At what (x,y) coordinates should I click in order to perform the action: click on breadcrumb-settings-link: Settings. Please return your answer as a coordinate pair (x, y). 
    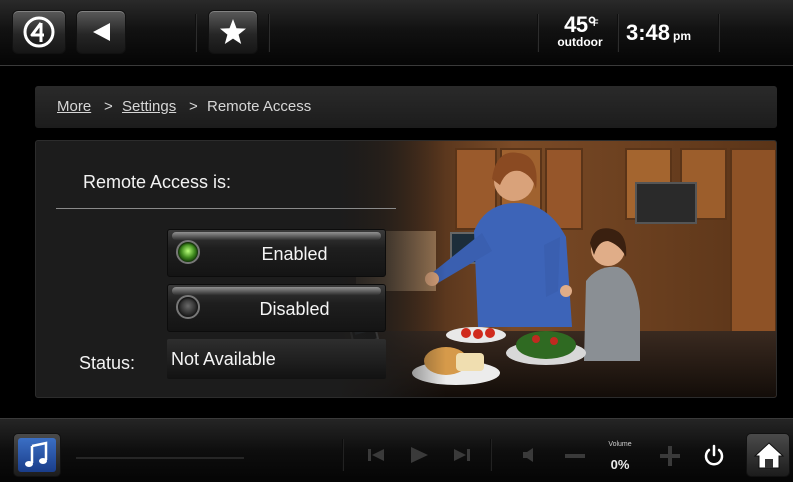
    Looking at the image, I should click on (149, 106).